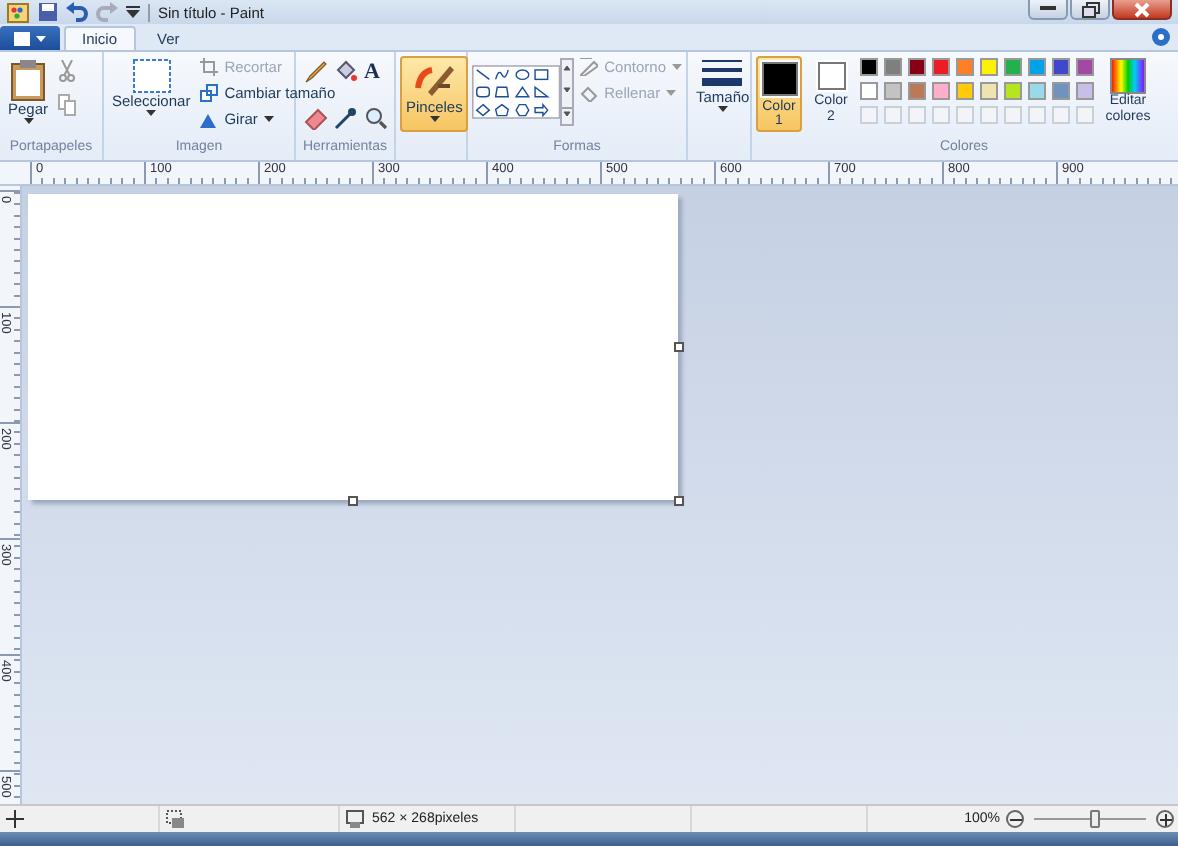 This screenshot has height=846, width=1178. Describe the element at coordinates (376, 117) in the screenshot. I see `magnifier-icon` at that location.